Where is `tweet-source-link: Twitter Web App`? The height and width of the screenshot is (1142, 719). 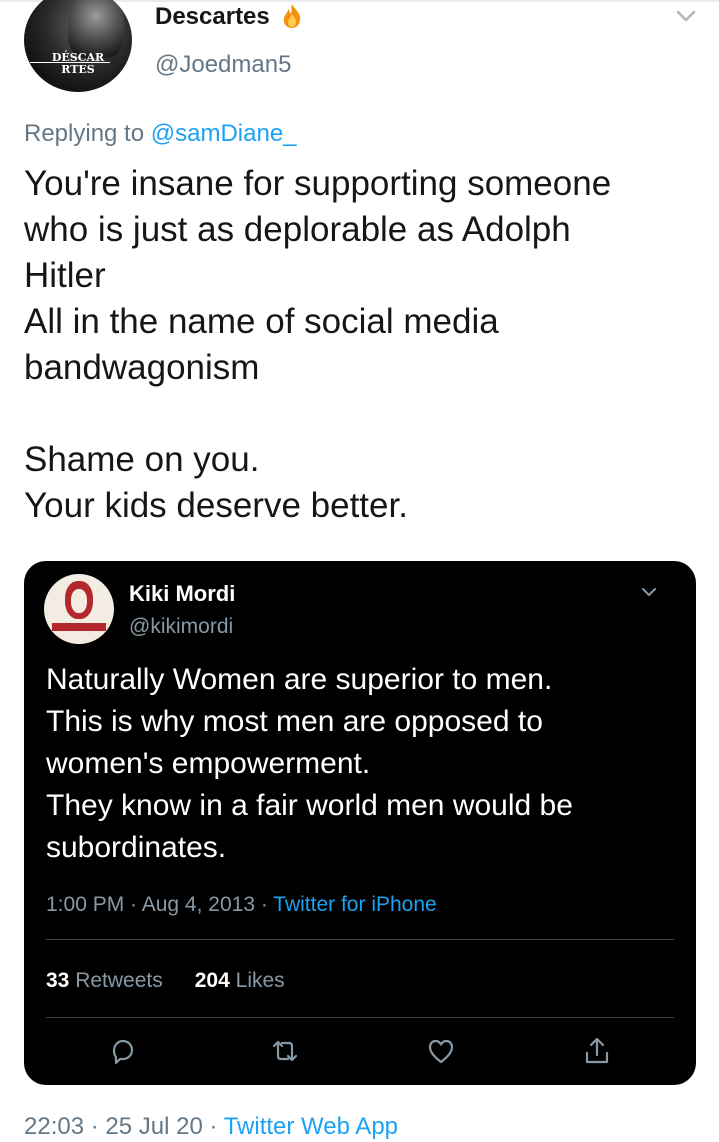 tweet-source-link: Twitter Web App is located at coordinates (311, 1126).